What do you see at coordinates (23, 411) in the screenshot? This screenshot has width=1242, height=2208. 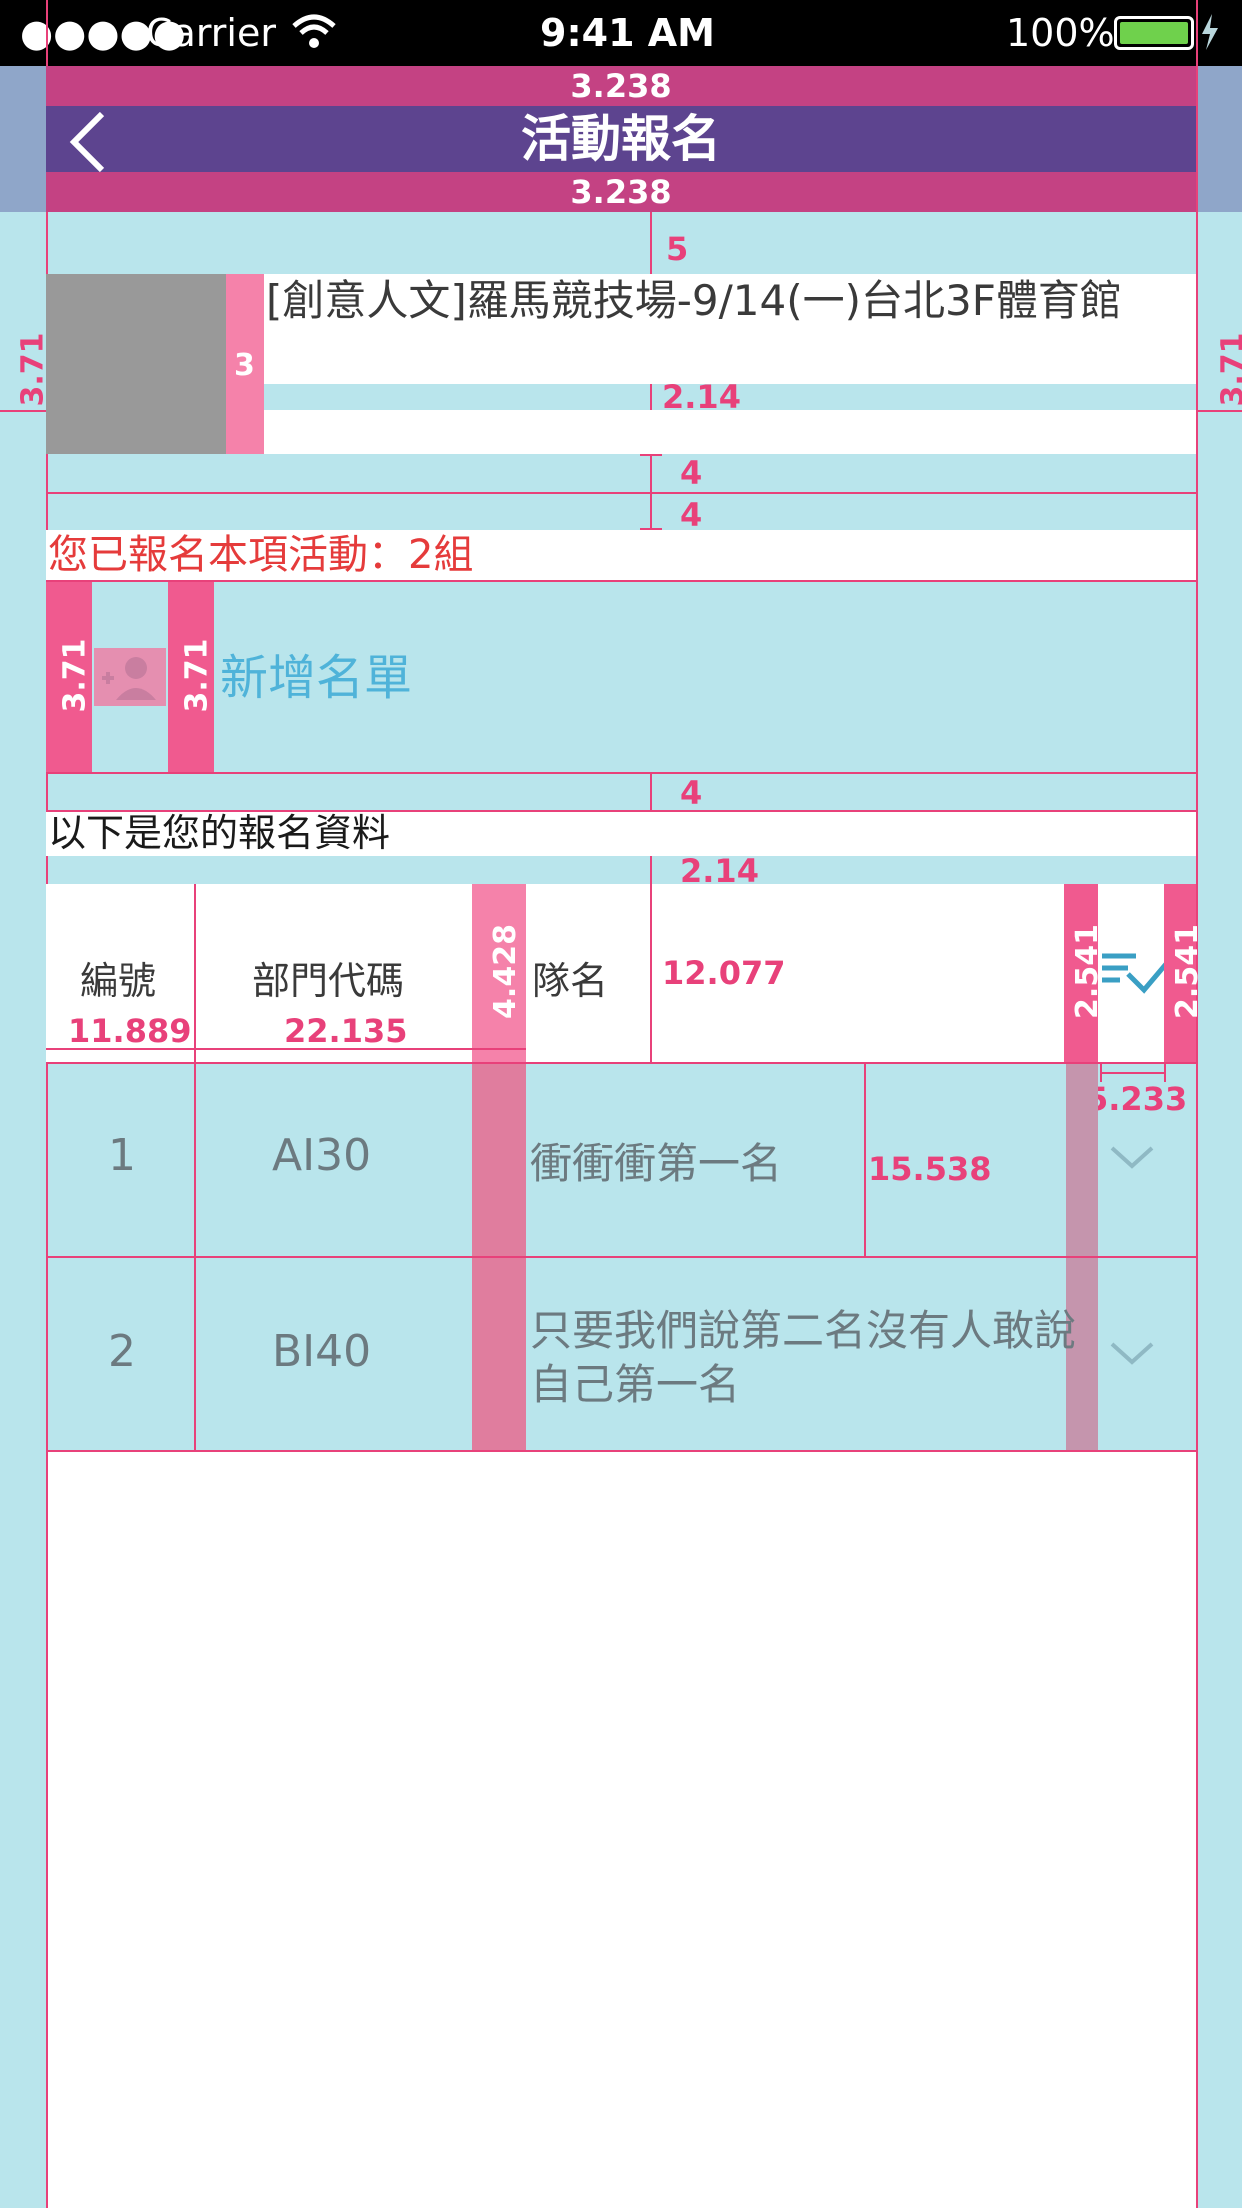 I see `left-side-tick` at bounding box center [23, 411].